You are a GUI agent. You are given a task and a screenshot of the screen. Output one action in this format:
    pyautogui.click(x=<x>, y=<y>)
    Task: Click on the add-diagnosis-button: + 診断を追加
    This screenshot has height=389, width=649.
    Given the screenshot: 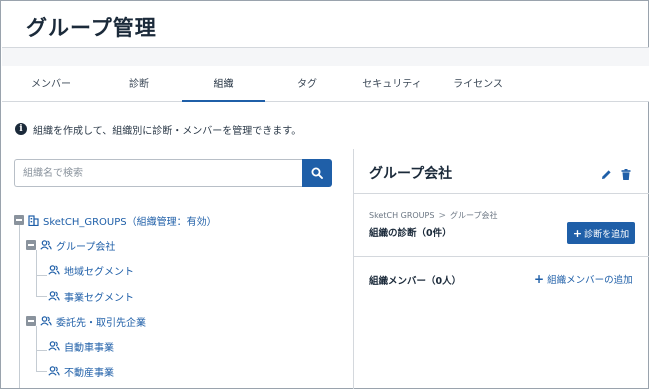 What is the action you would take?
    pyautogui.click(x=601, y=233)
    